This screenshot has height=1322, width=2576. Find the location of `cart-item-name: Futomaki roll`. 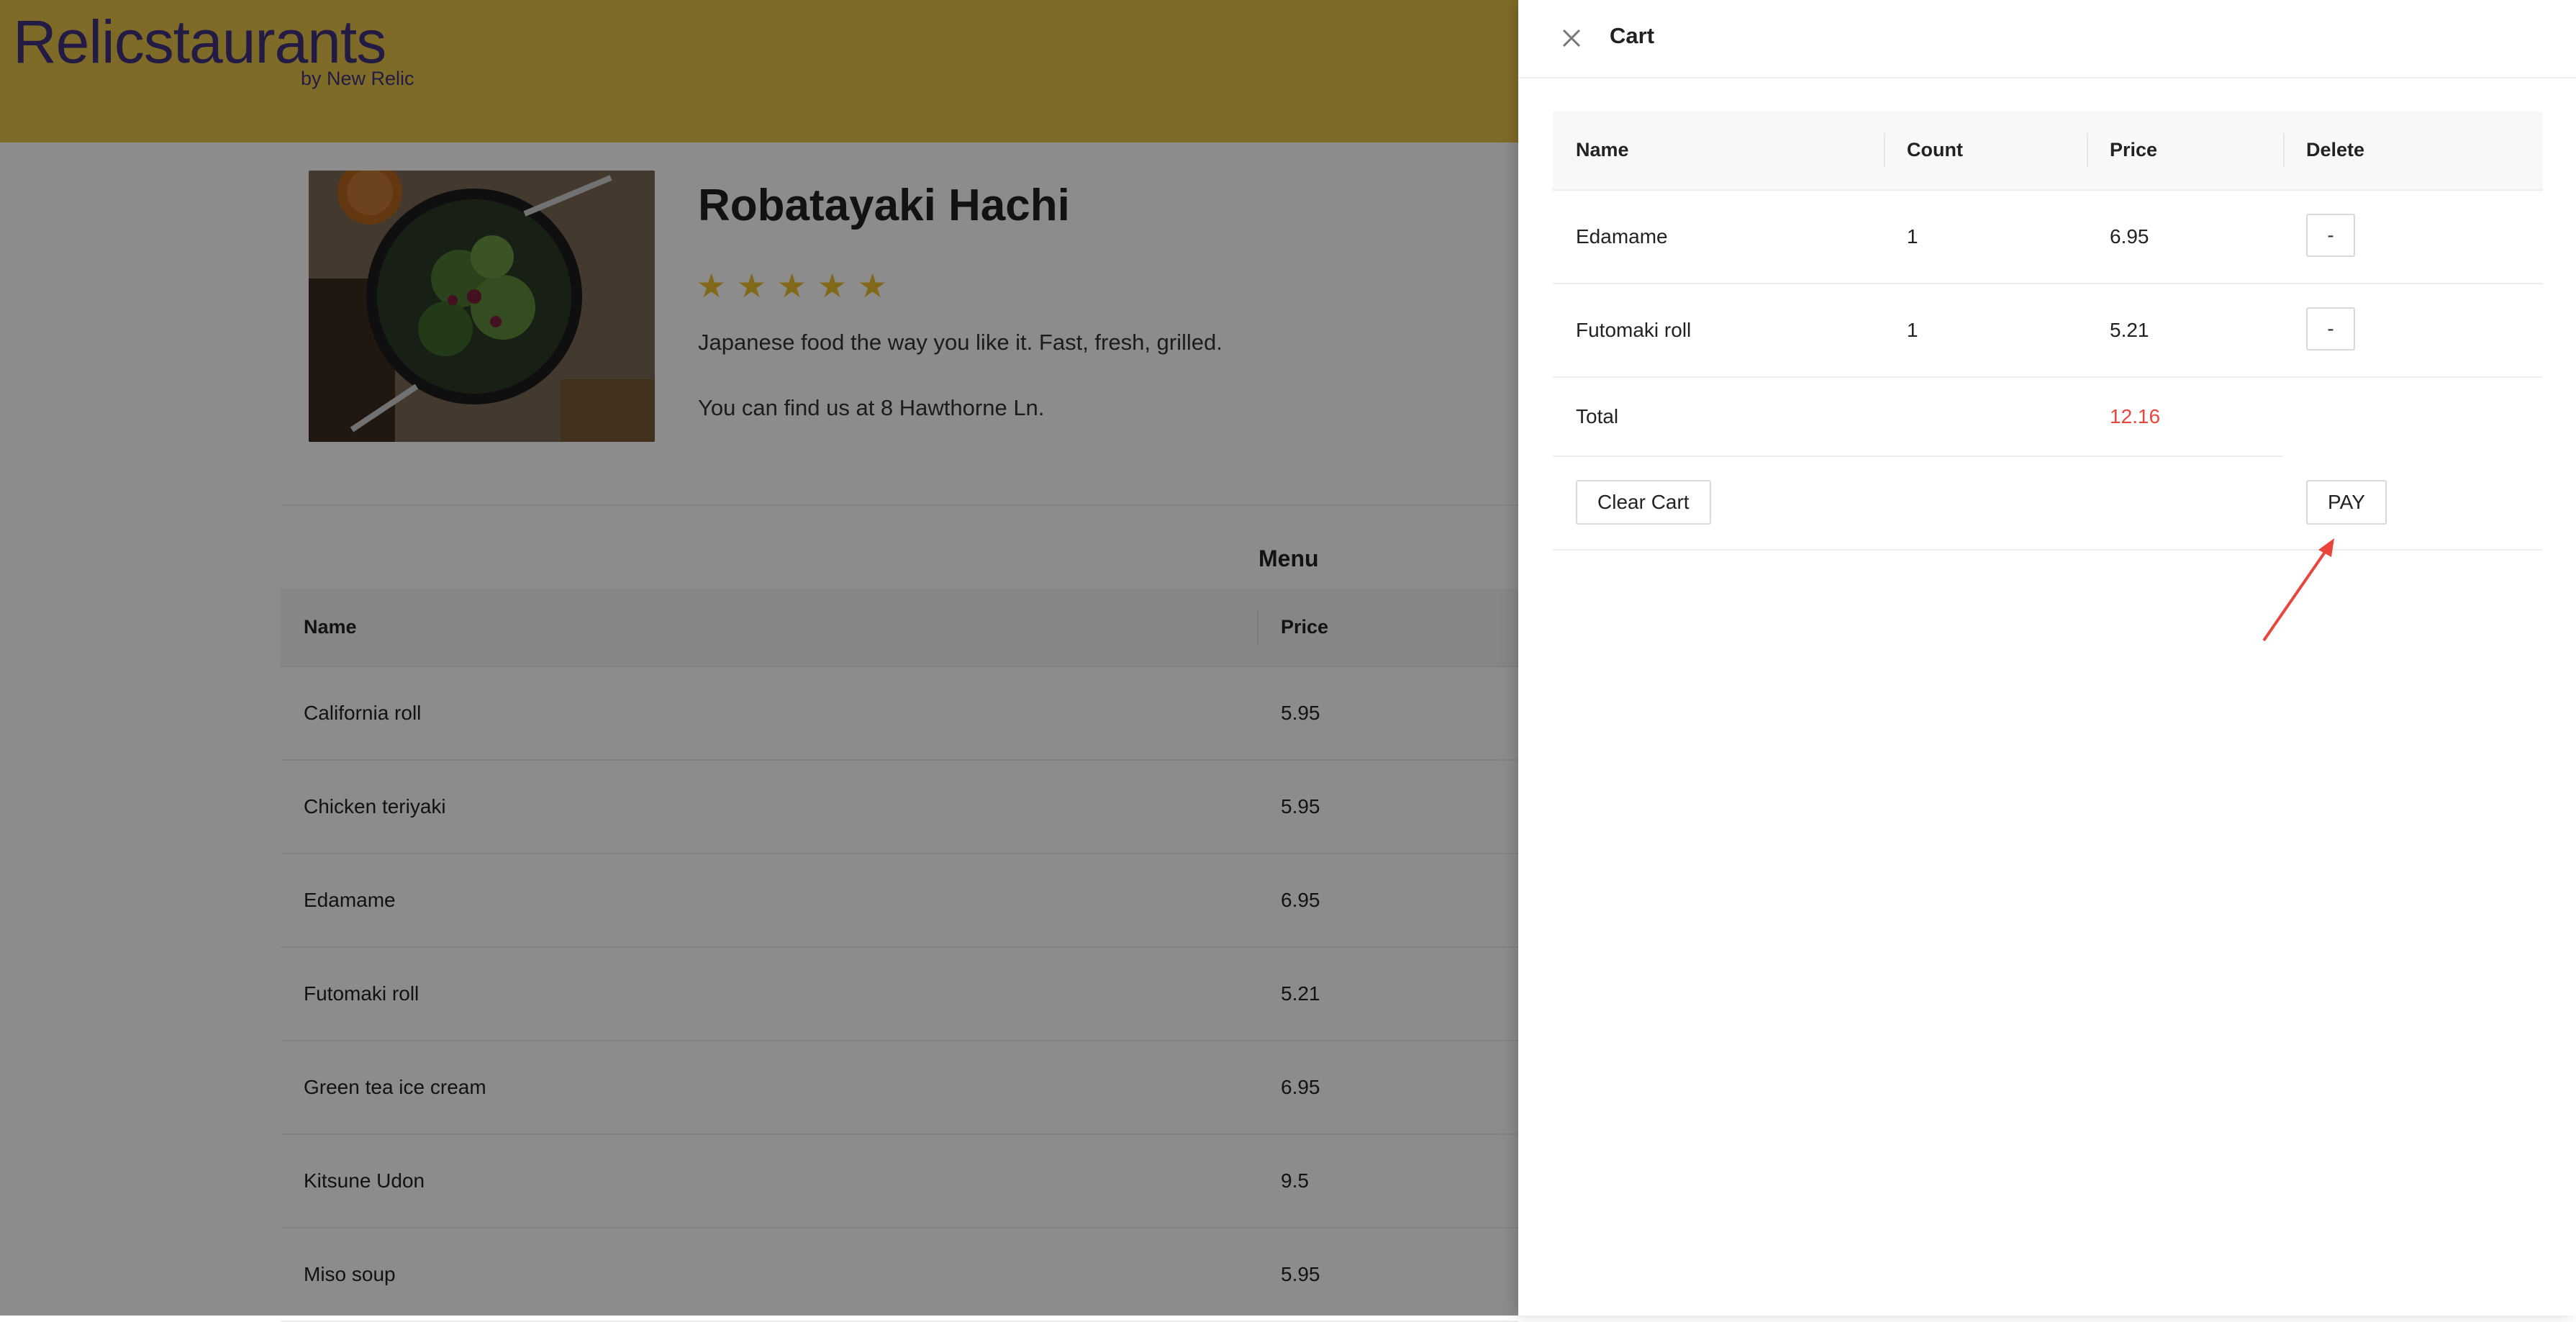

cart-item-name: Futomaki roll is located at coordinates (1634, 330).